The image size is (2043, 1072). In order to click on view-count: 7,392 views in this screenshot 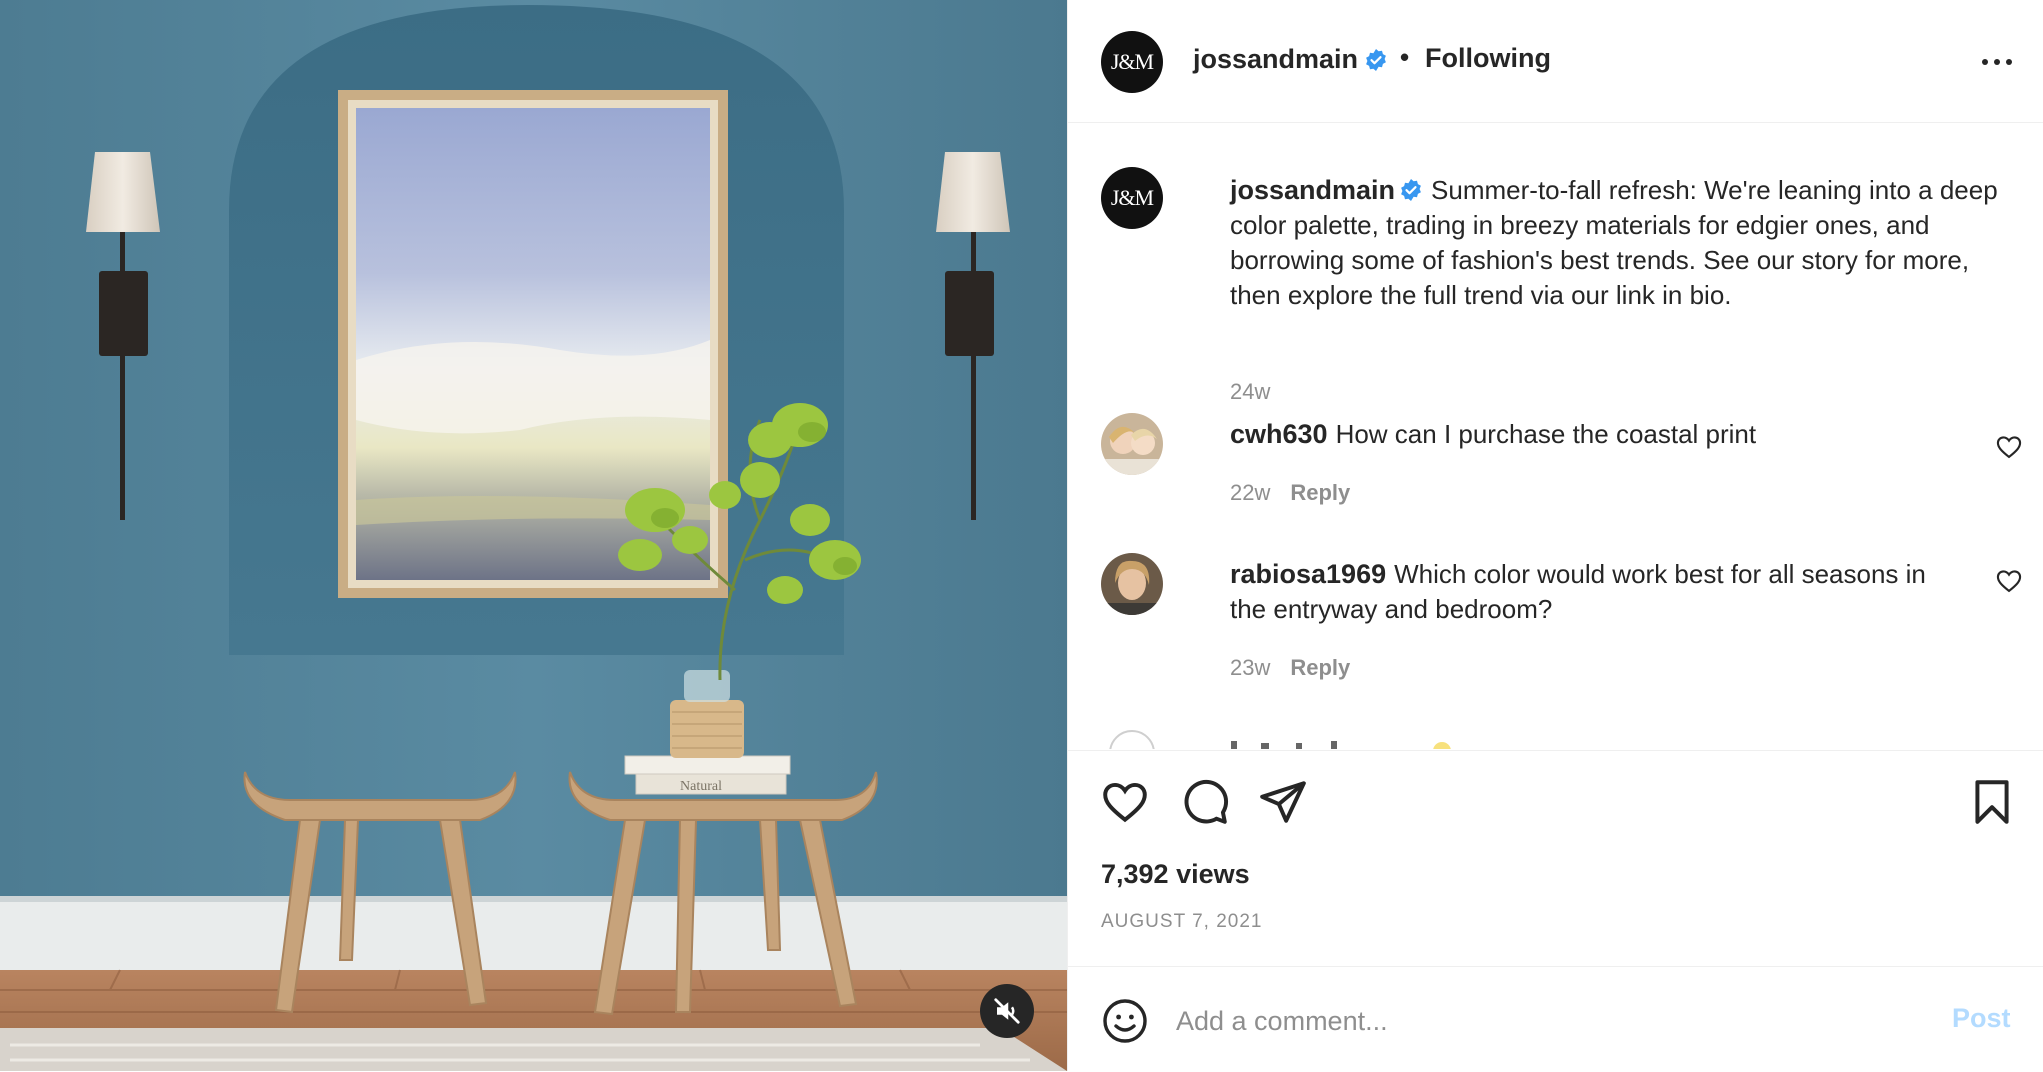, I will do `click(1175, 874)`.